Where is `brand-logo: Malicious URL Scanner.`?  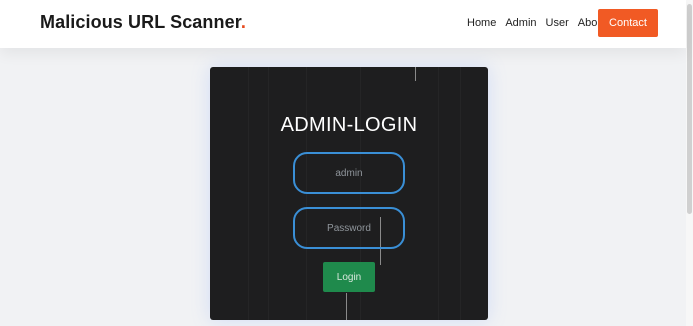
brand-logo: Malicious URL Scanner. is located at coordinates (143, 22).